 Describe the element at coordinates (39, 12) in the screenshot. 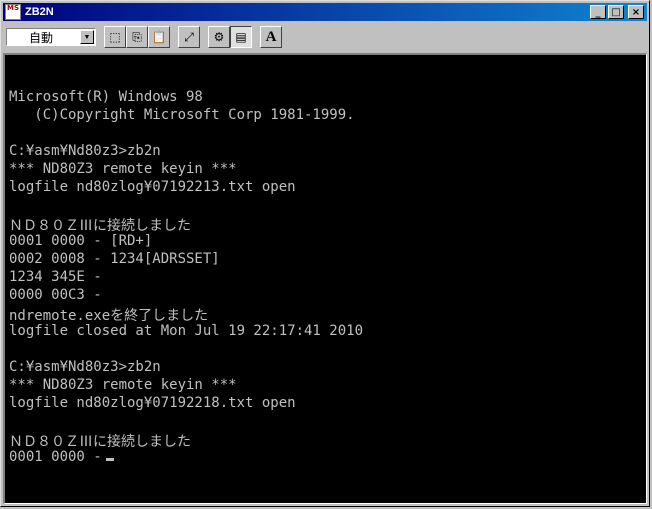

I see `window-title: ZB2N` at that location.